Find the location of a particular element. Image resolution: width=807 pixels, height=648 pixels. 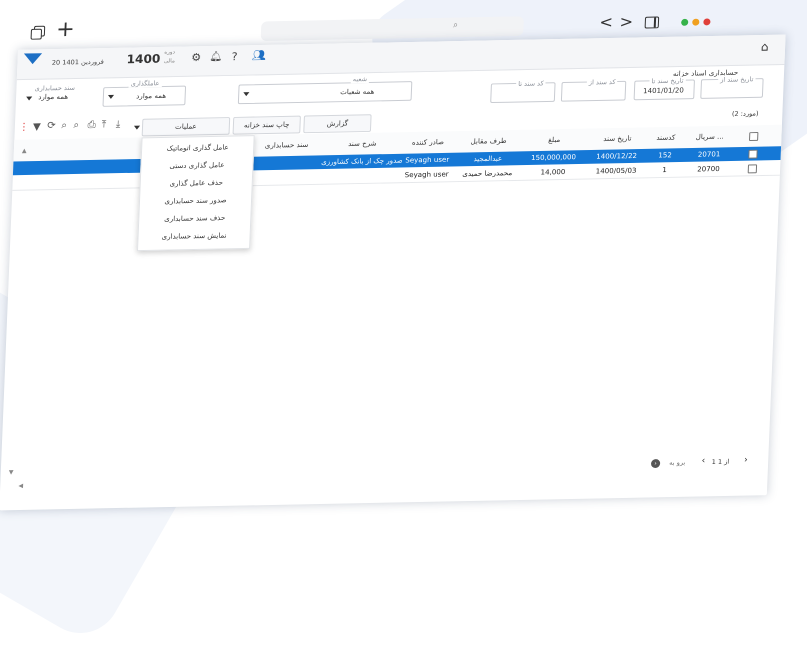

window-max-button is located at coordinates (685, 22).